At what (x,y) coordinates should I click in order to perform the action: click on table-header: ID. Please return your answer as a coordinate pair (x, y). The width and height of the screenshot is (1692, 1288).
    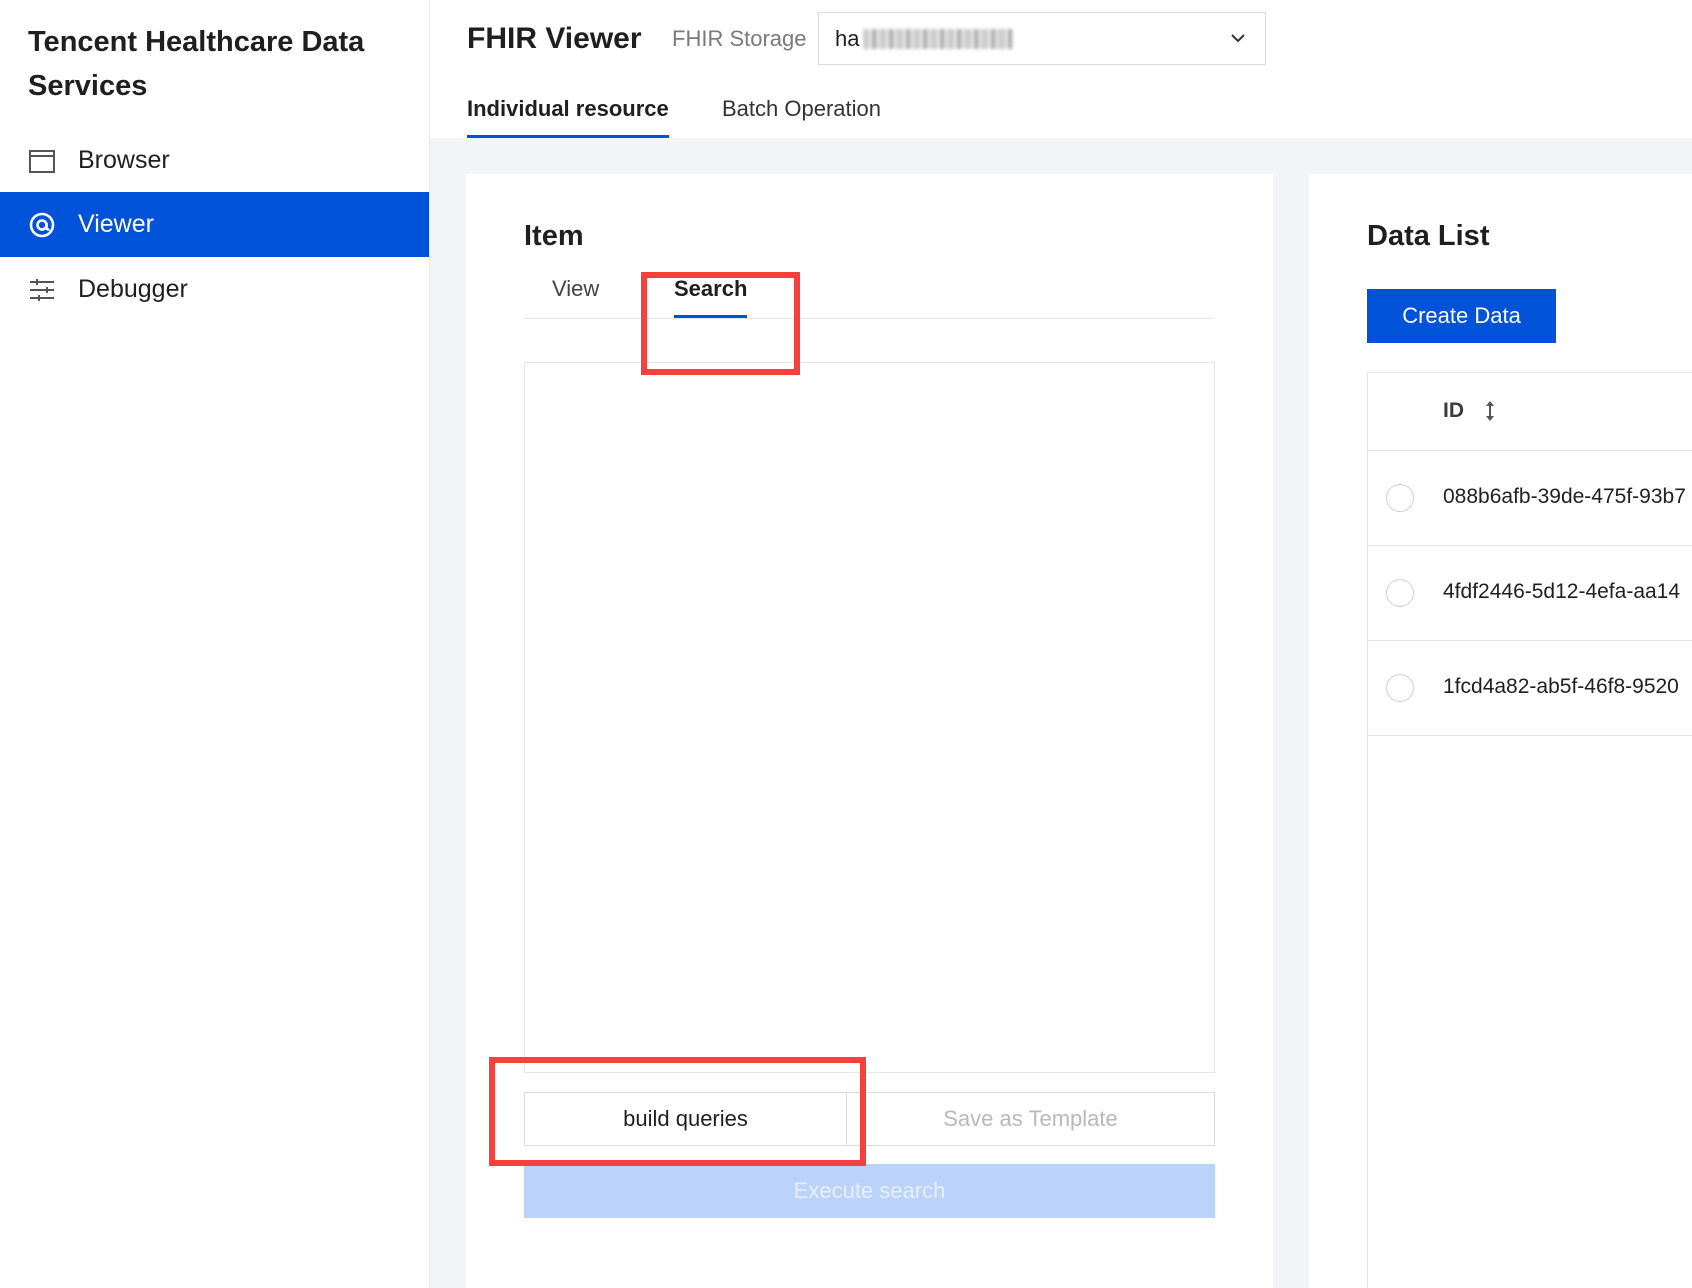
    Looking at the image, I should click on (1530, 412).